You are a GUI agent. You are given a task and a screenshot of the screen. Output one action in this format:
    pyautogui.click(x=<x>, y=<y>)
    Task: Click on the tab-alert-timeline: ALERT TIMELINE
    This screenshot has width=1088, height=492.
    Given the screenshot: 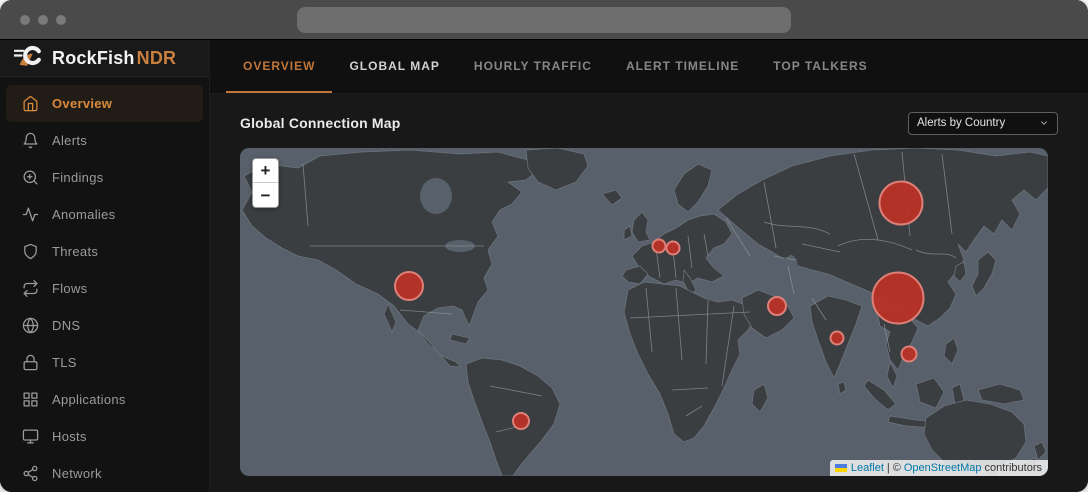 What is the action you would take?
    pyautogui.click(x=682, y=66)
    